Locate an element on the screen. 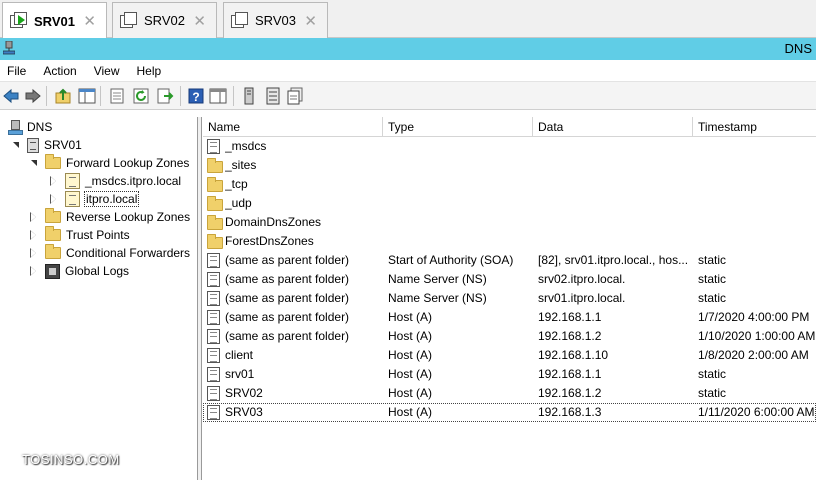 The height and width of the screenshot is (480, 816). watermark: TOSINSO.COM is located at coordinates (71, 459).